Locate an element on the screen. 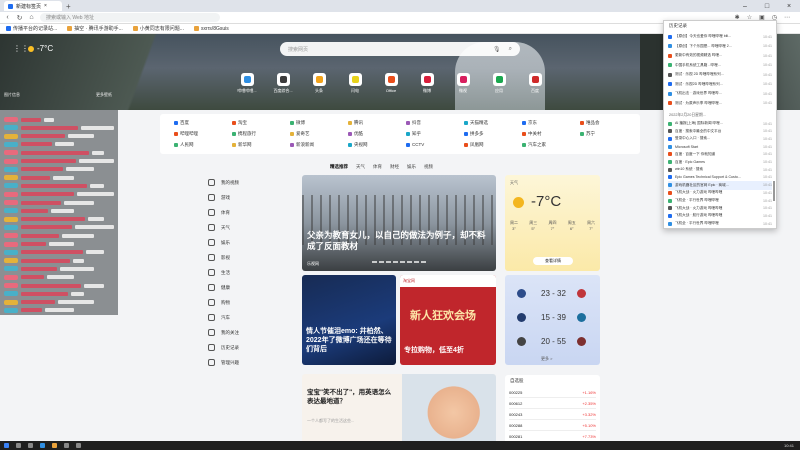 The width and height of the screenshot is (800, 450). sports-card: 23 - 32 15 - 39 20 - 55 更多 > is located at coordinates (552, 320).